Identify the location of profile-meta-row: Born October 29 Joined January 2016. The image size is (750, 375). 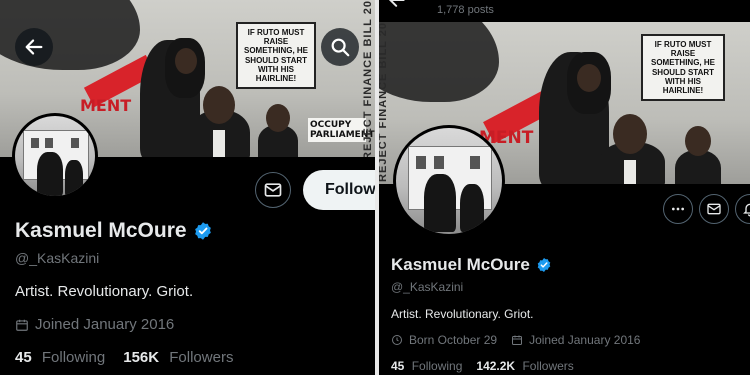
(515, 340).